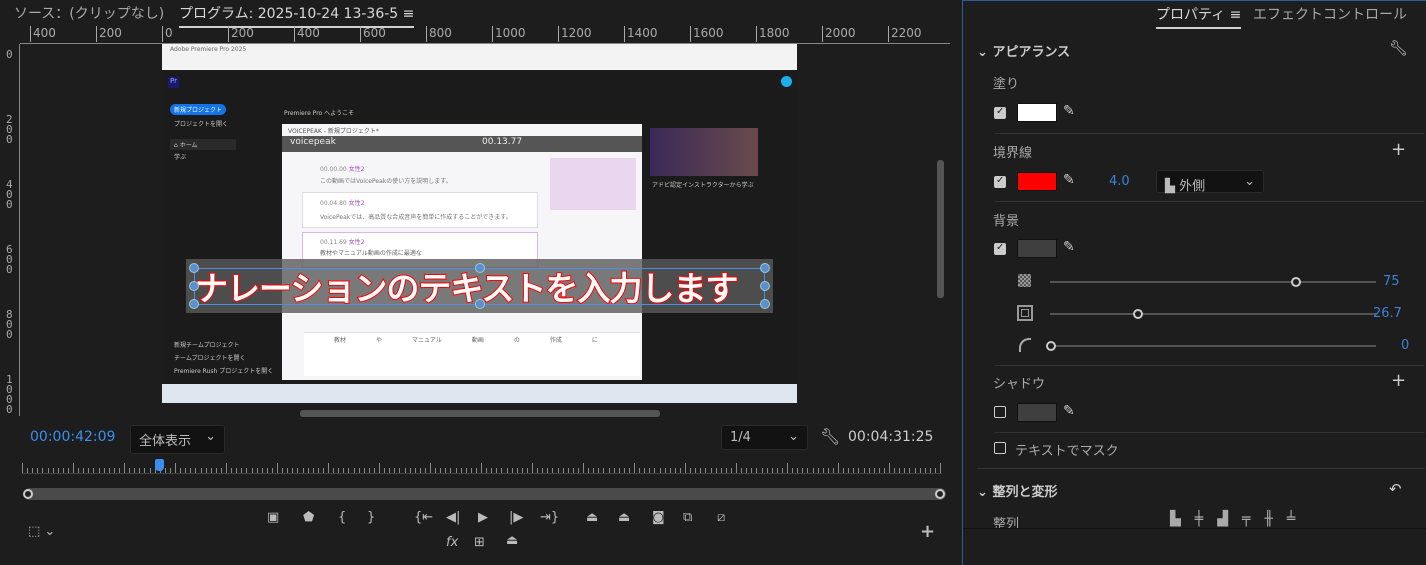 The image size is (1426, 565). I want to click on extract-icon: ⏏, so click(624, 517).